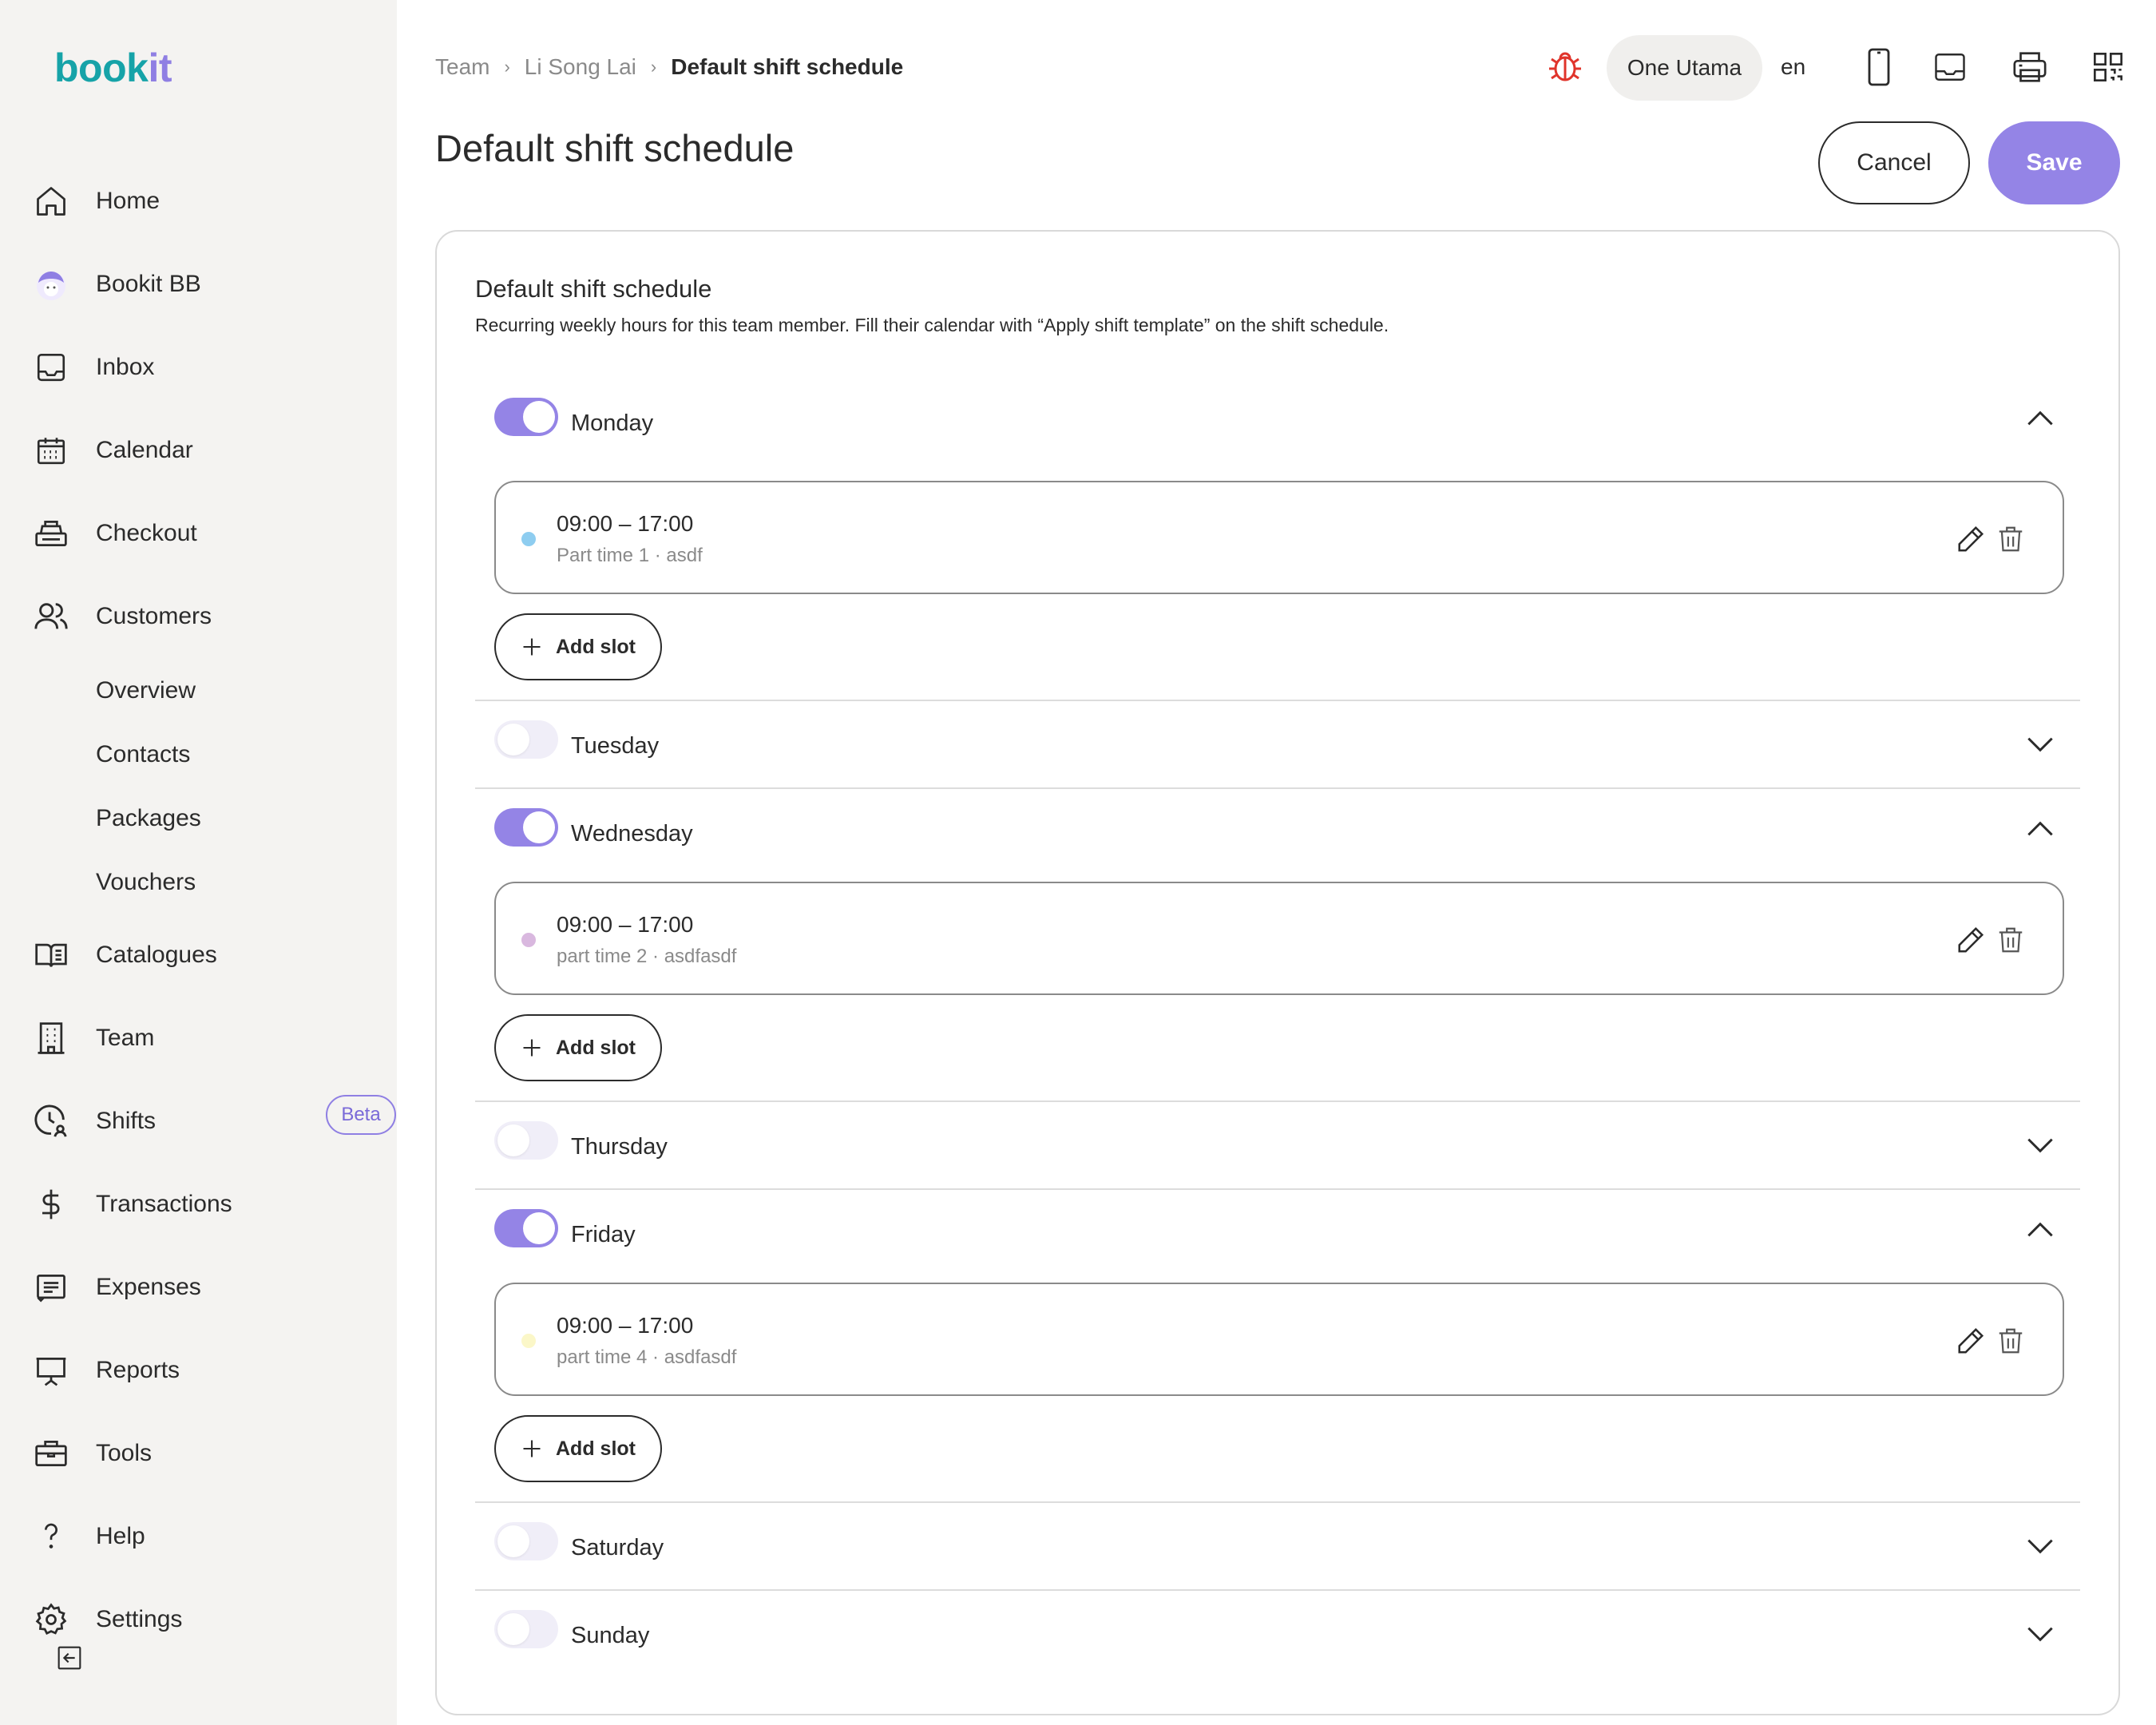 This screenshot has width=2156, height=1725. What do you see at coordinates (1894, 163) in the screenshot?
I see `cancel-button: Cancel` at bounding box center [1894, 163].